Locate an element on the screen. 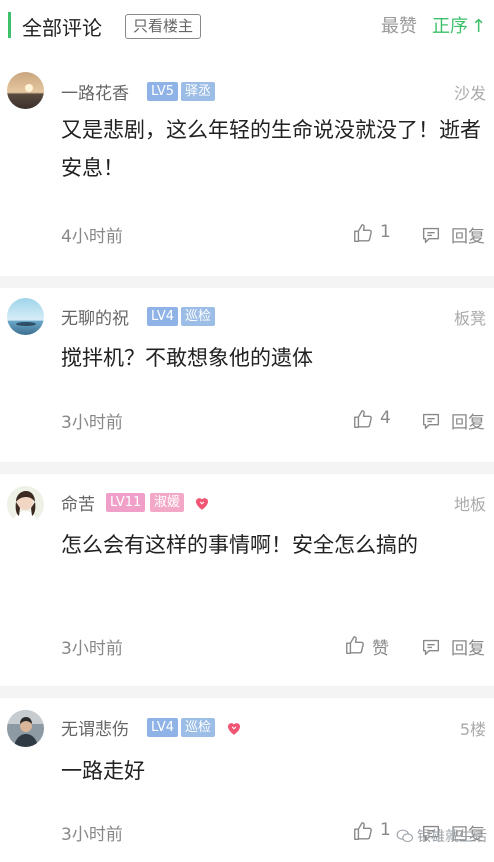 The height and width of the screenshot is (862, 494). role-badge: 淑媛 is located at coordinates (167, 502).